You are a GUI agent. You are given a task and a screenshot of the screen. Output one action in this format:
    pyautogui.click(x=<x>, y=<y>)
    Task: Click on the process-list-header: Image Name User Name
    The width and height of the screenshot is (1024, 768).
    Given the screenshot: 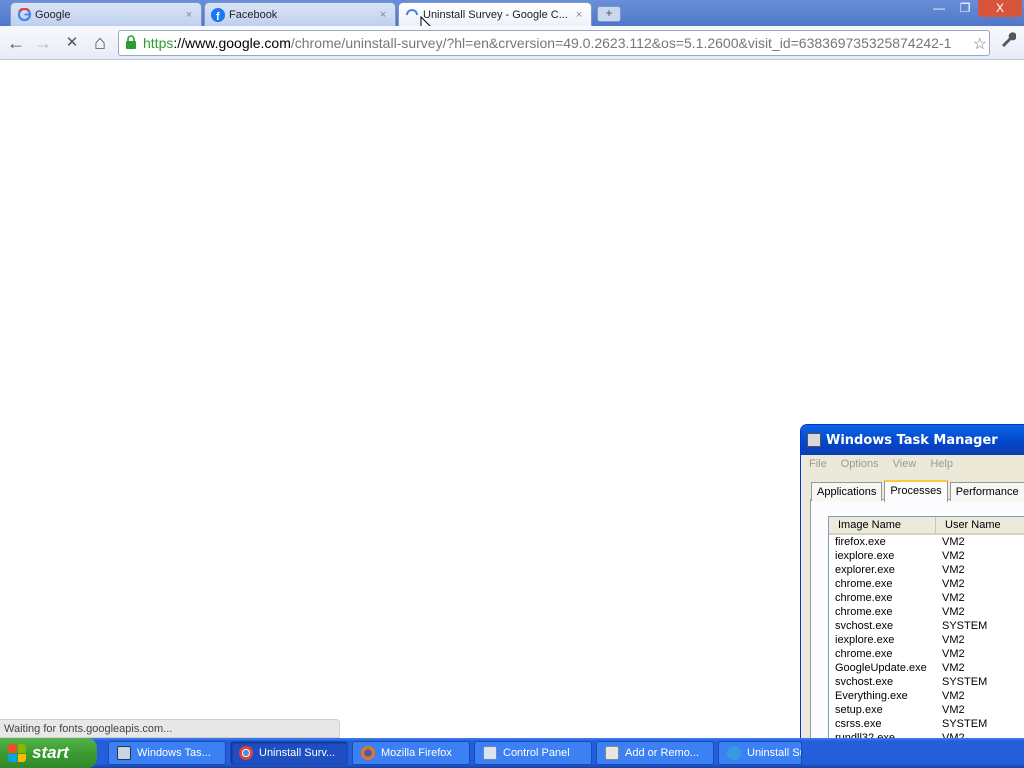 What is the action you would take?
    pyautogui.click(x=926, y=526)
    